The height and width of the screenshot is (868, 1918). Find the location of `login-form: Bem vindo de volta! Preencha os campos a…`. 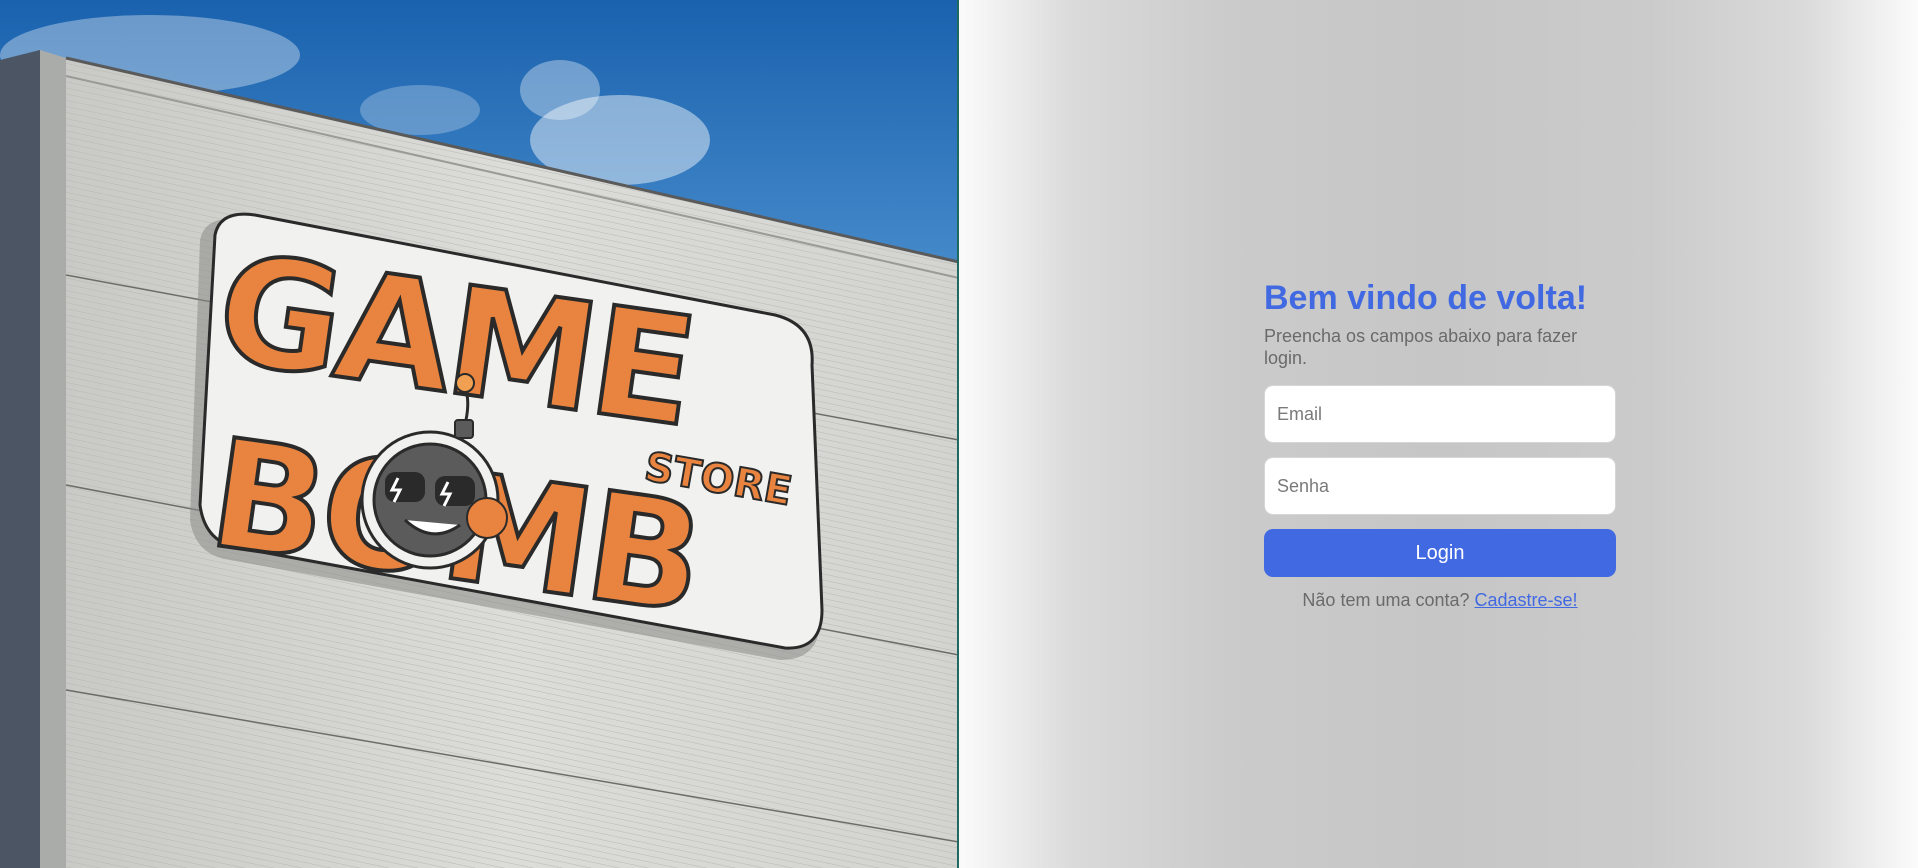

login-form: Bem vindo de volta! Preencha os campos a… is located at coordinates (1440, 443).